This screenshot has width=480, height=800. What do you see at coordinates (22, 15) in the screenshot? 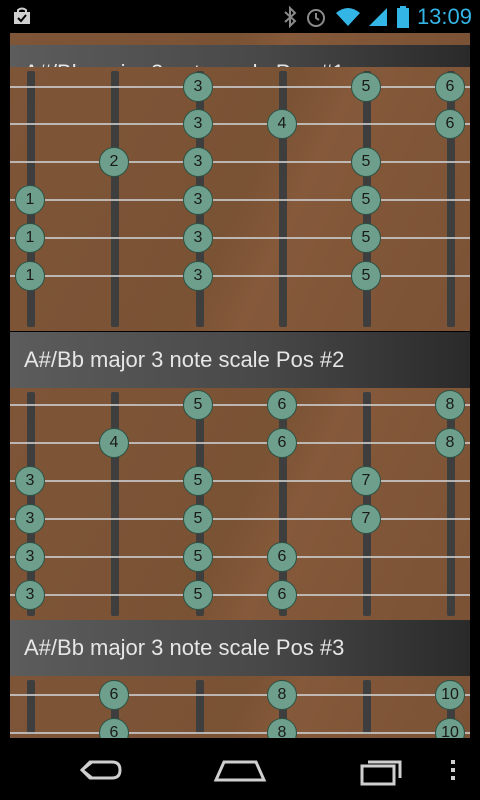
I see `shopping-bag-icon` at bounding box center [22, 15].